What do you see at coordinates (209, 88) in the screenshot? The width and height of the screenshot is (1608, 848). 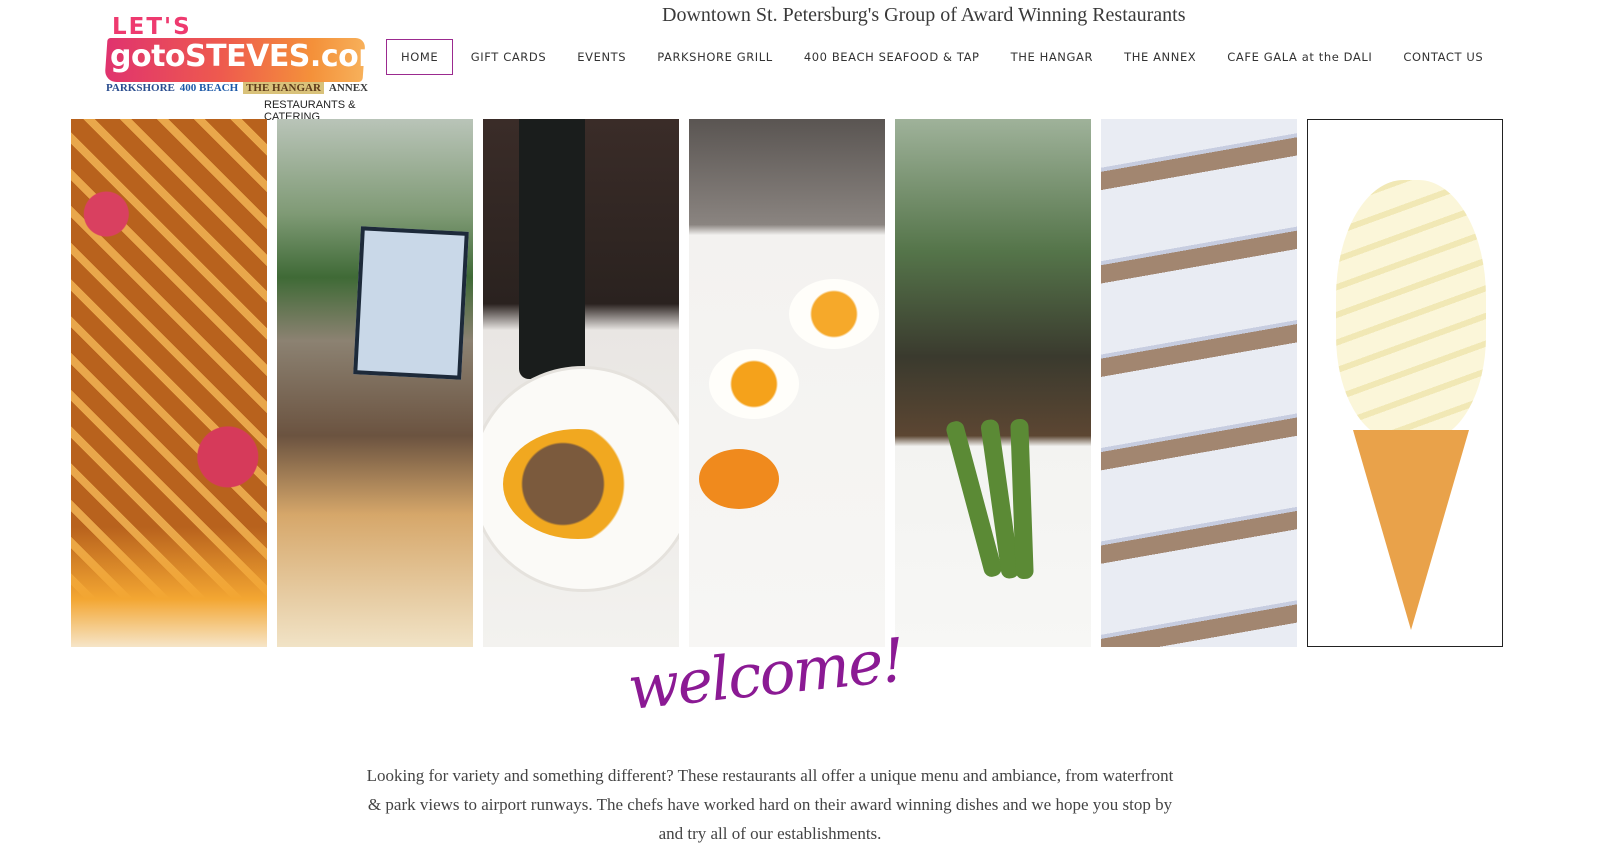 I see `logo-brand-400-beach: 400 BEACH` at bounding box center [209, 88].